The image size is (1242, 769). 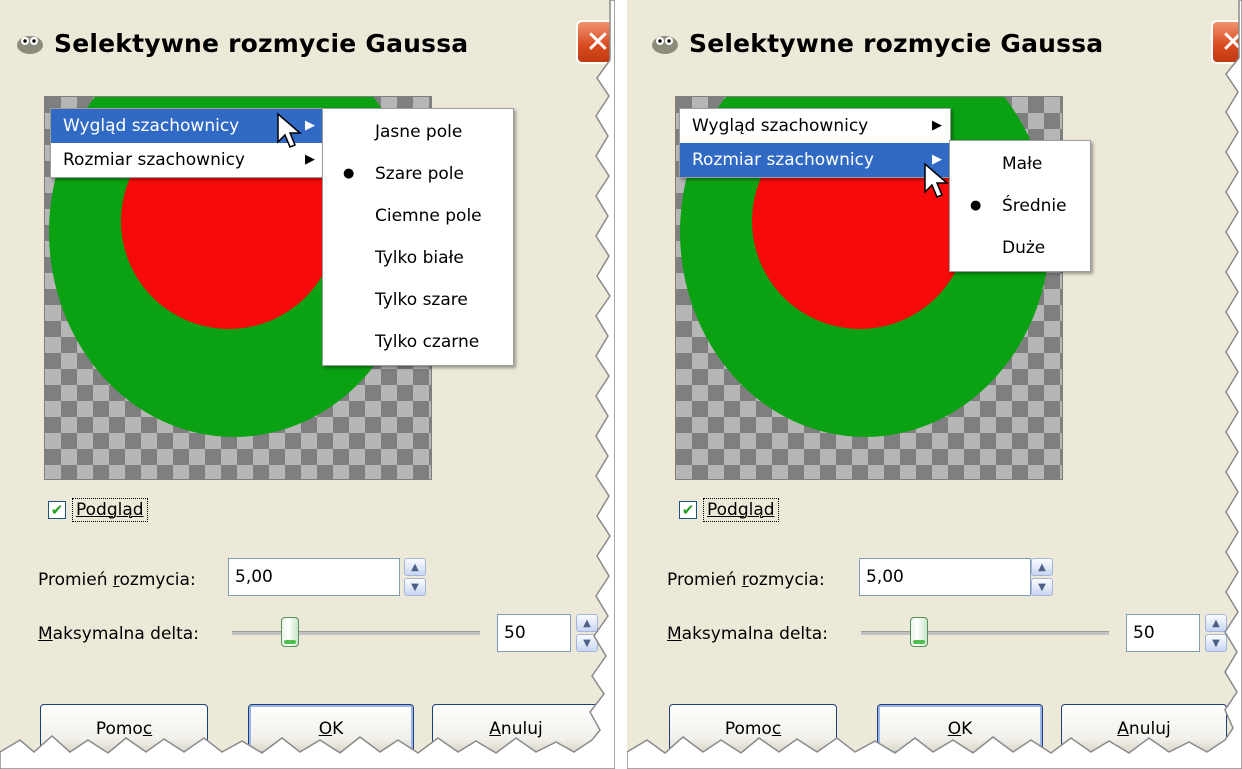 What do you see at coordinates (110, 510) in the screenshot?
I see `preview-checkbox-label: Podgląd` at bounding box center [110, 510].